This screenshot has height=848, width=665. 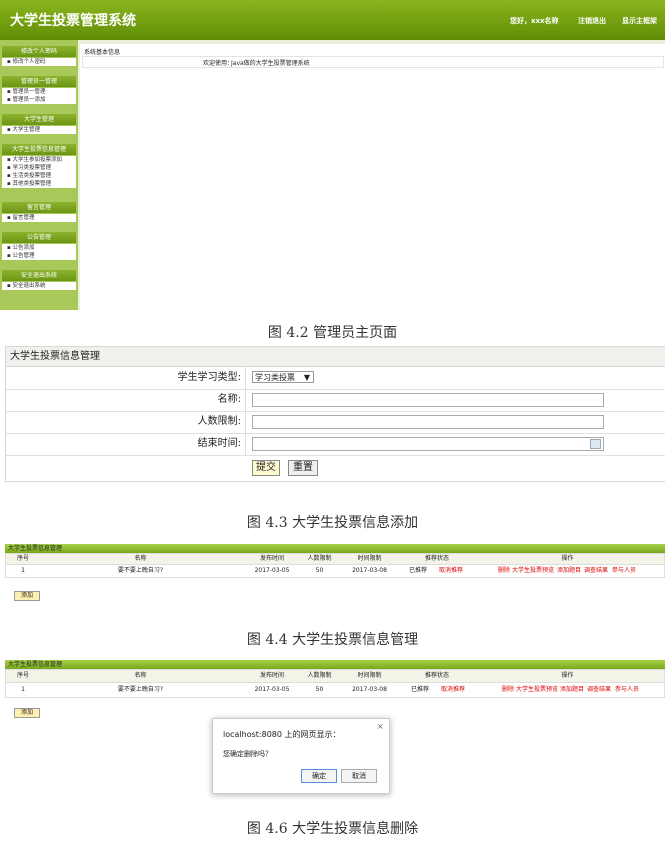 I want to click on form-header: 大学生投票信息管理, so click(x=335, y=357).